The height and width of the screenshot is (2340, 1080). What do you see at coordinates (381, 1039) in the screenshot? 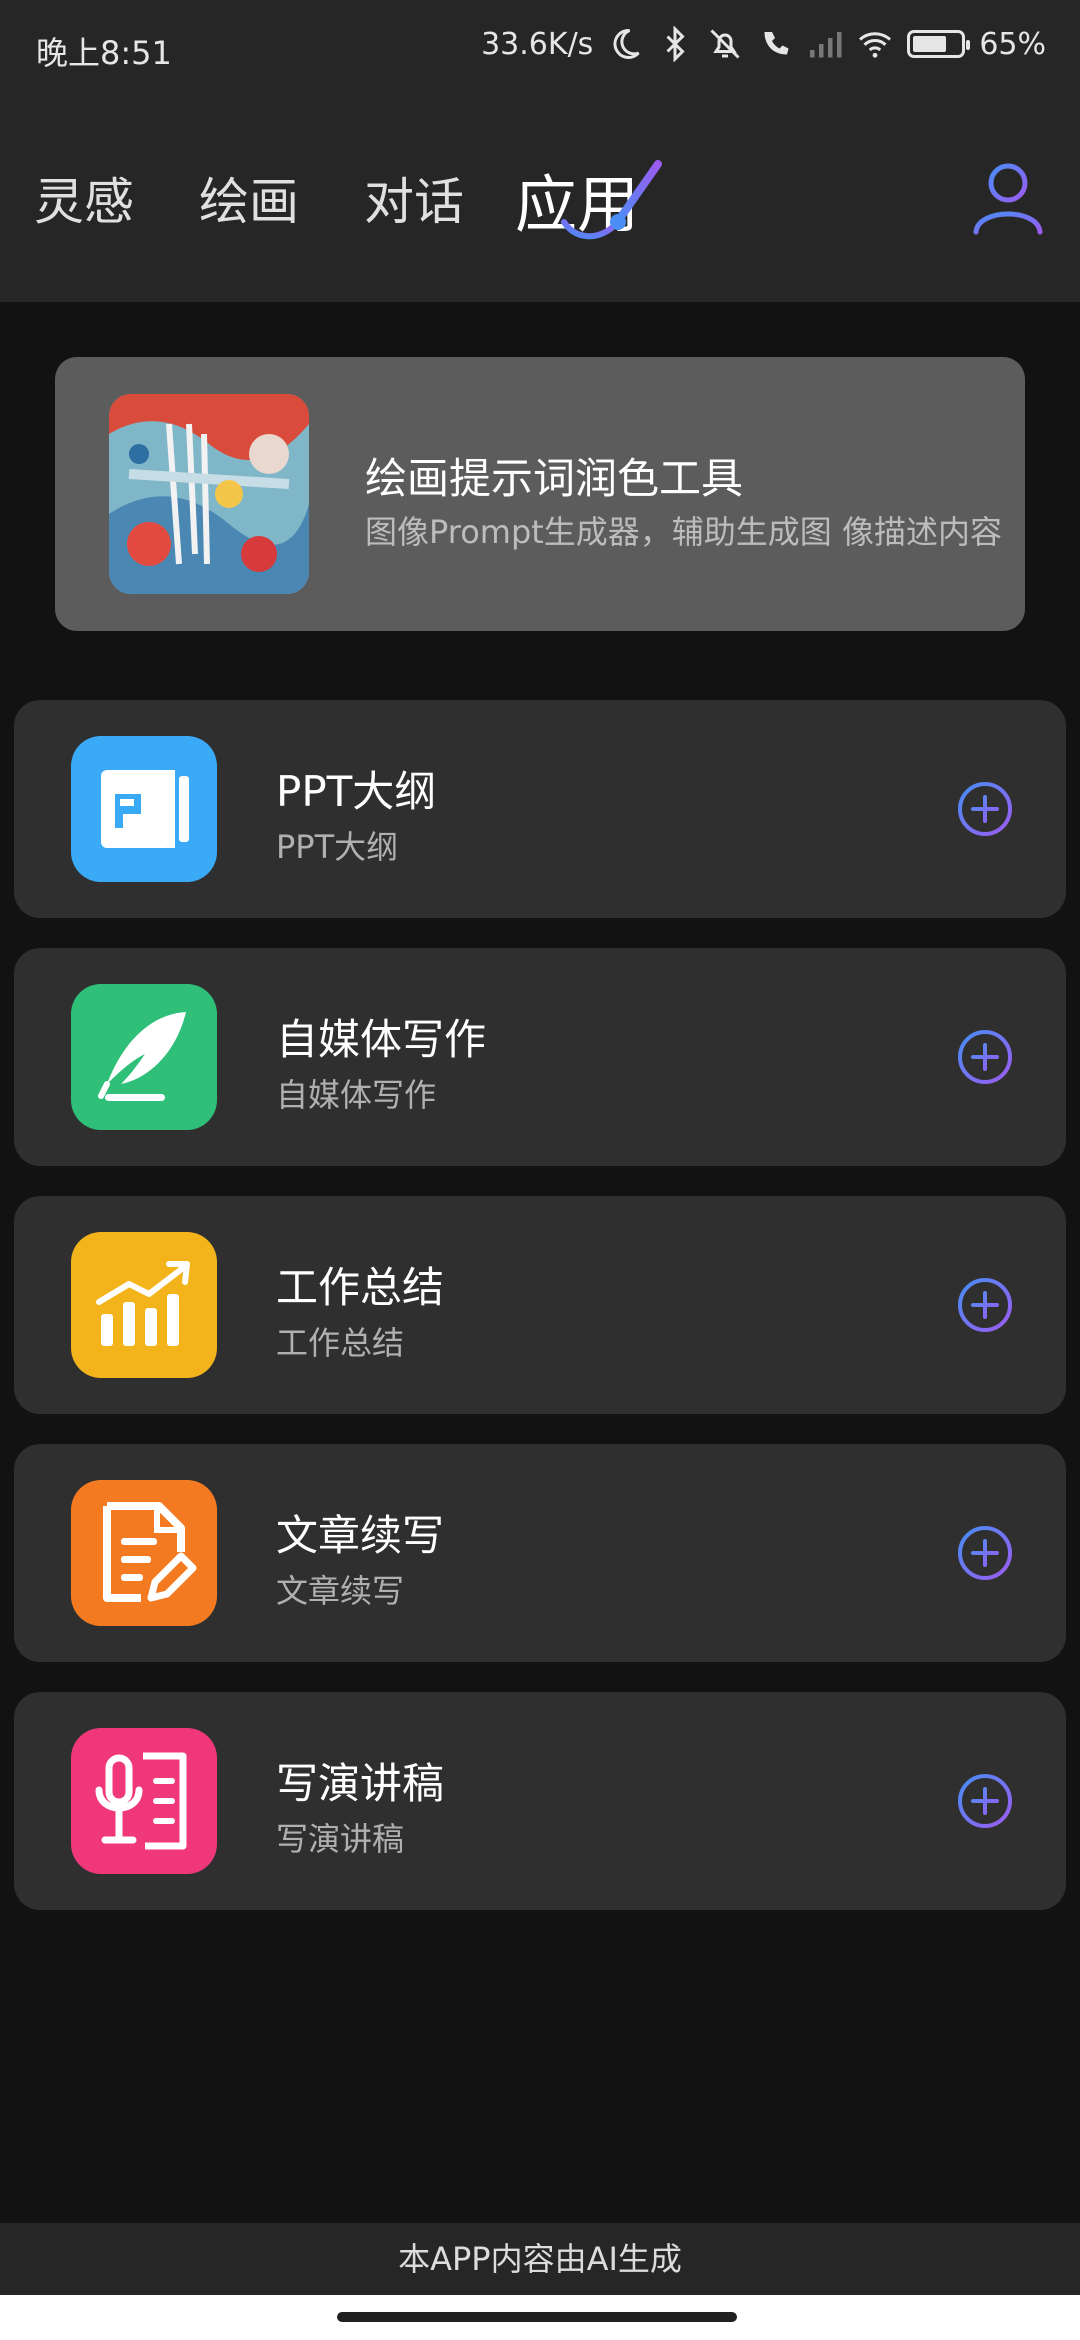
I see `app-title: 自媒体写作` at bounding box center [381, 1039].